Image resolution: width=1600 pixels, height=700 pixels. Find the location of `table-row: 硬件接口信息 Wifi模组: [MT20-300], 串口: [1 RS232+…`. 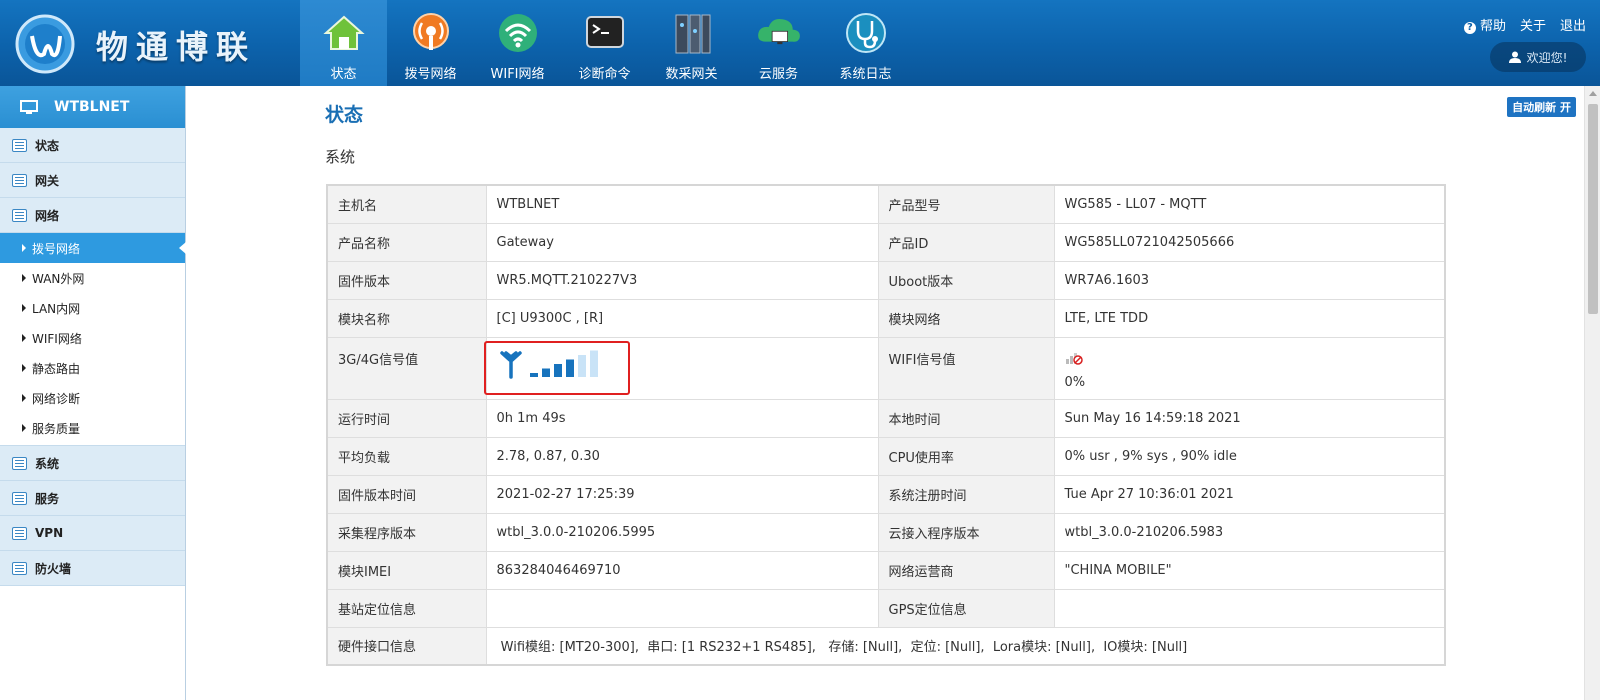

table-row: 硬件接口信息 Wifi模组: [MT20-300], 串口: [1 RS232+… is located at coordinates (886, 646).